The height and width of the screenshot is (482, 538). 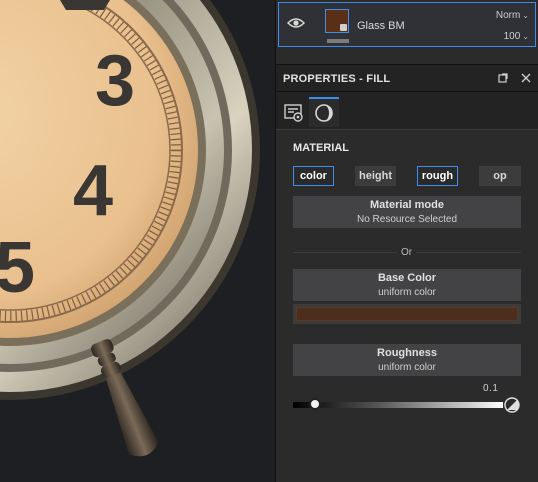 What do you see at coordinates (407, 292) in the screenshot?
I see `base-color-subtitle: uniform color` at bounding box center [407, 292].